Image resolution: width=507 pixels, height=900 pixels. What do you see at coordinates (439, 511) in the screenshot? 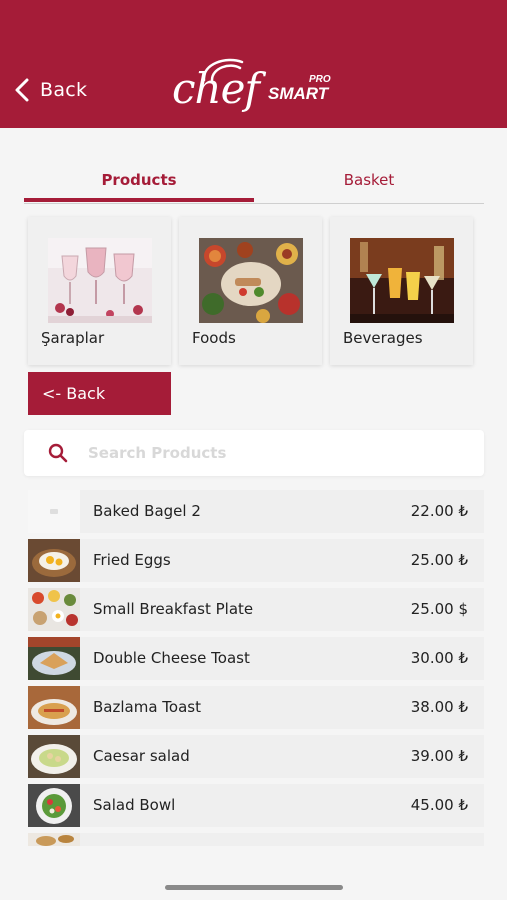
I see `product-price: 22.00 ₺` at bounding box center [439, 511].